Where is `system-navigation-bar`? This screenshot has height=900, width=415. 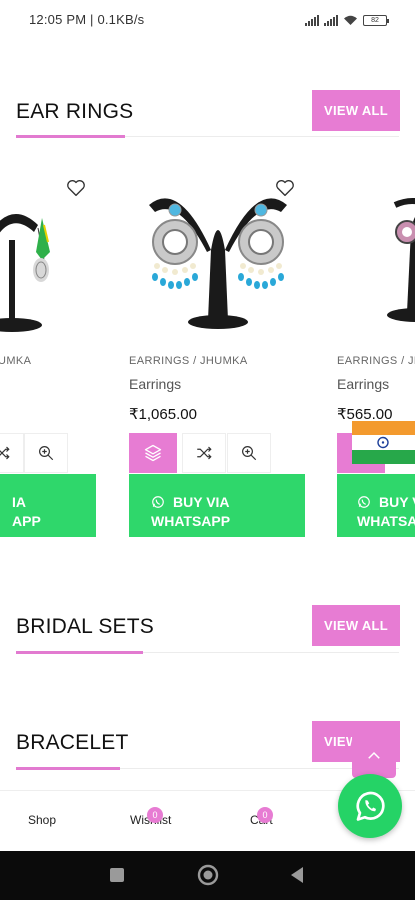 system-navigation-bar is located at coordinates (207, 875).